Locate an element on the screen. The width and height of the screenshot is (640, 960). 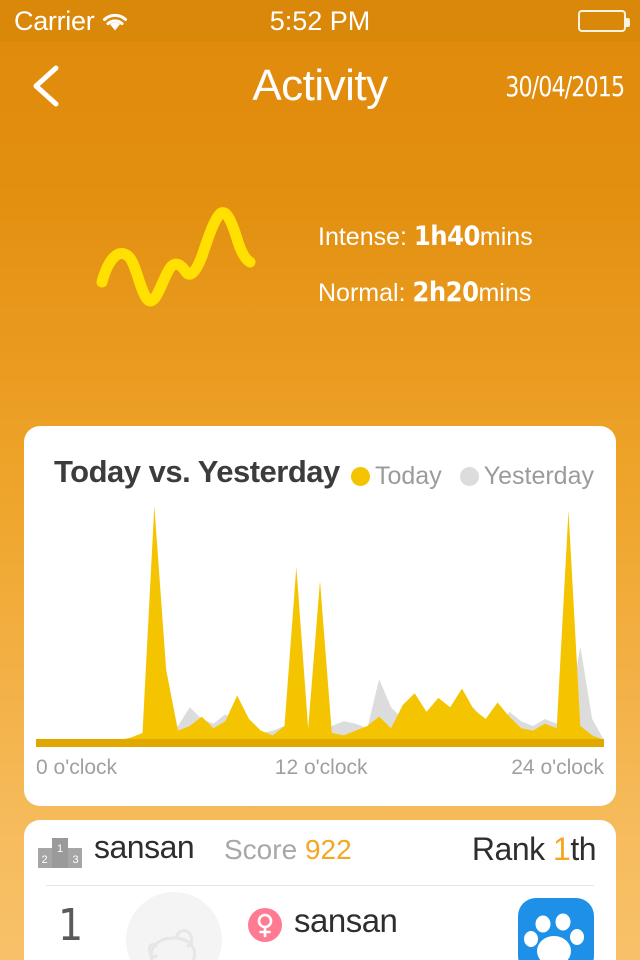
score-card: 2 1 3 sansan Score 922 Rank 1th 1 sansan is located at coordinates (320, 890).